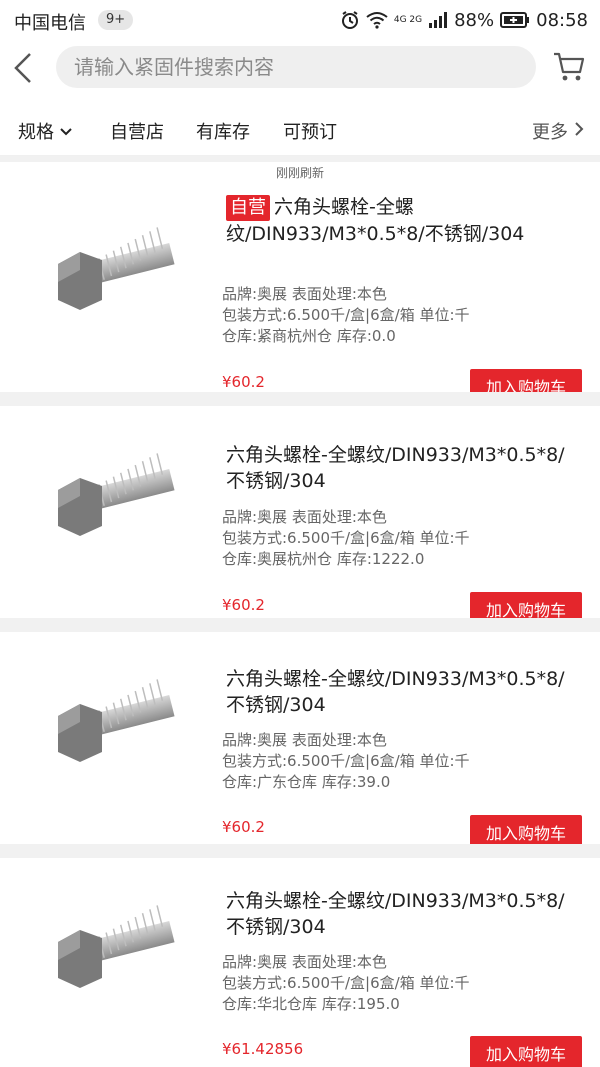  I want to click on product-spec-warehouse: 仓库:华北仓库 库存:195.0, so click(311, 1004).